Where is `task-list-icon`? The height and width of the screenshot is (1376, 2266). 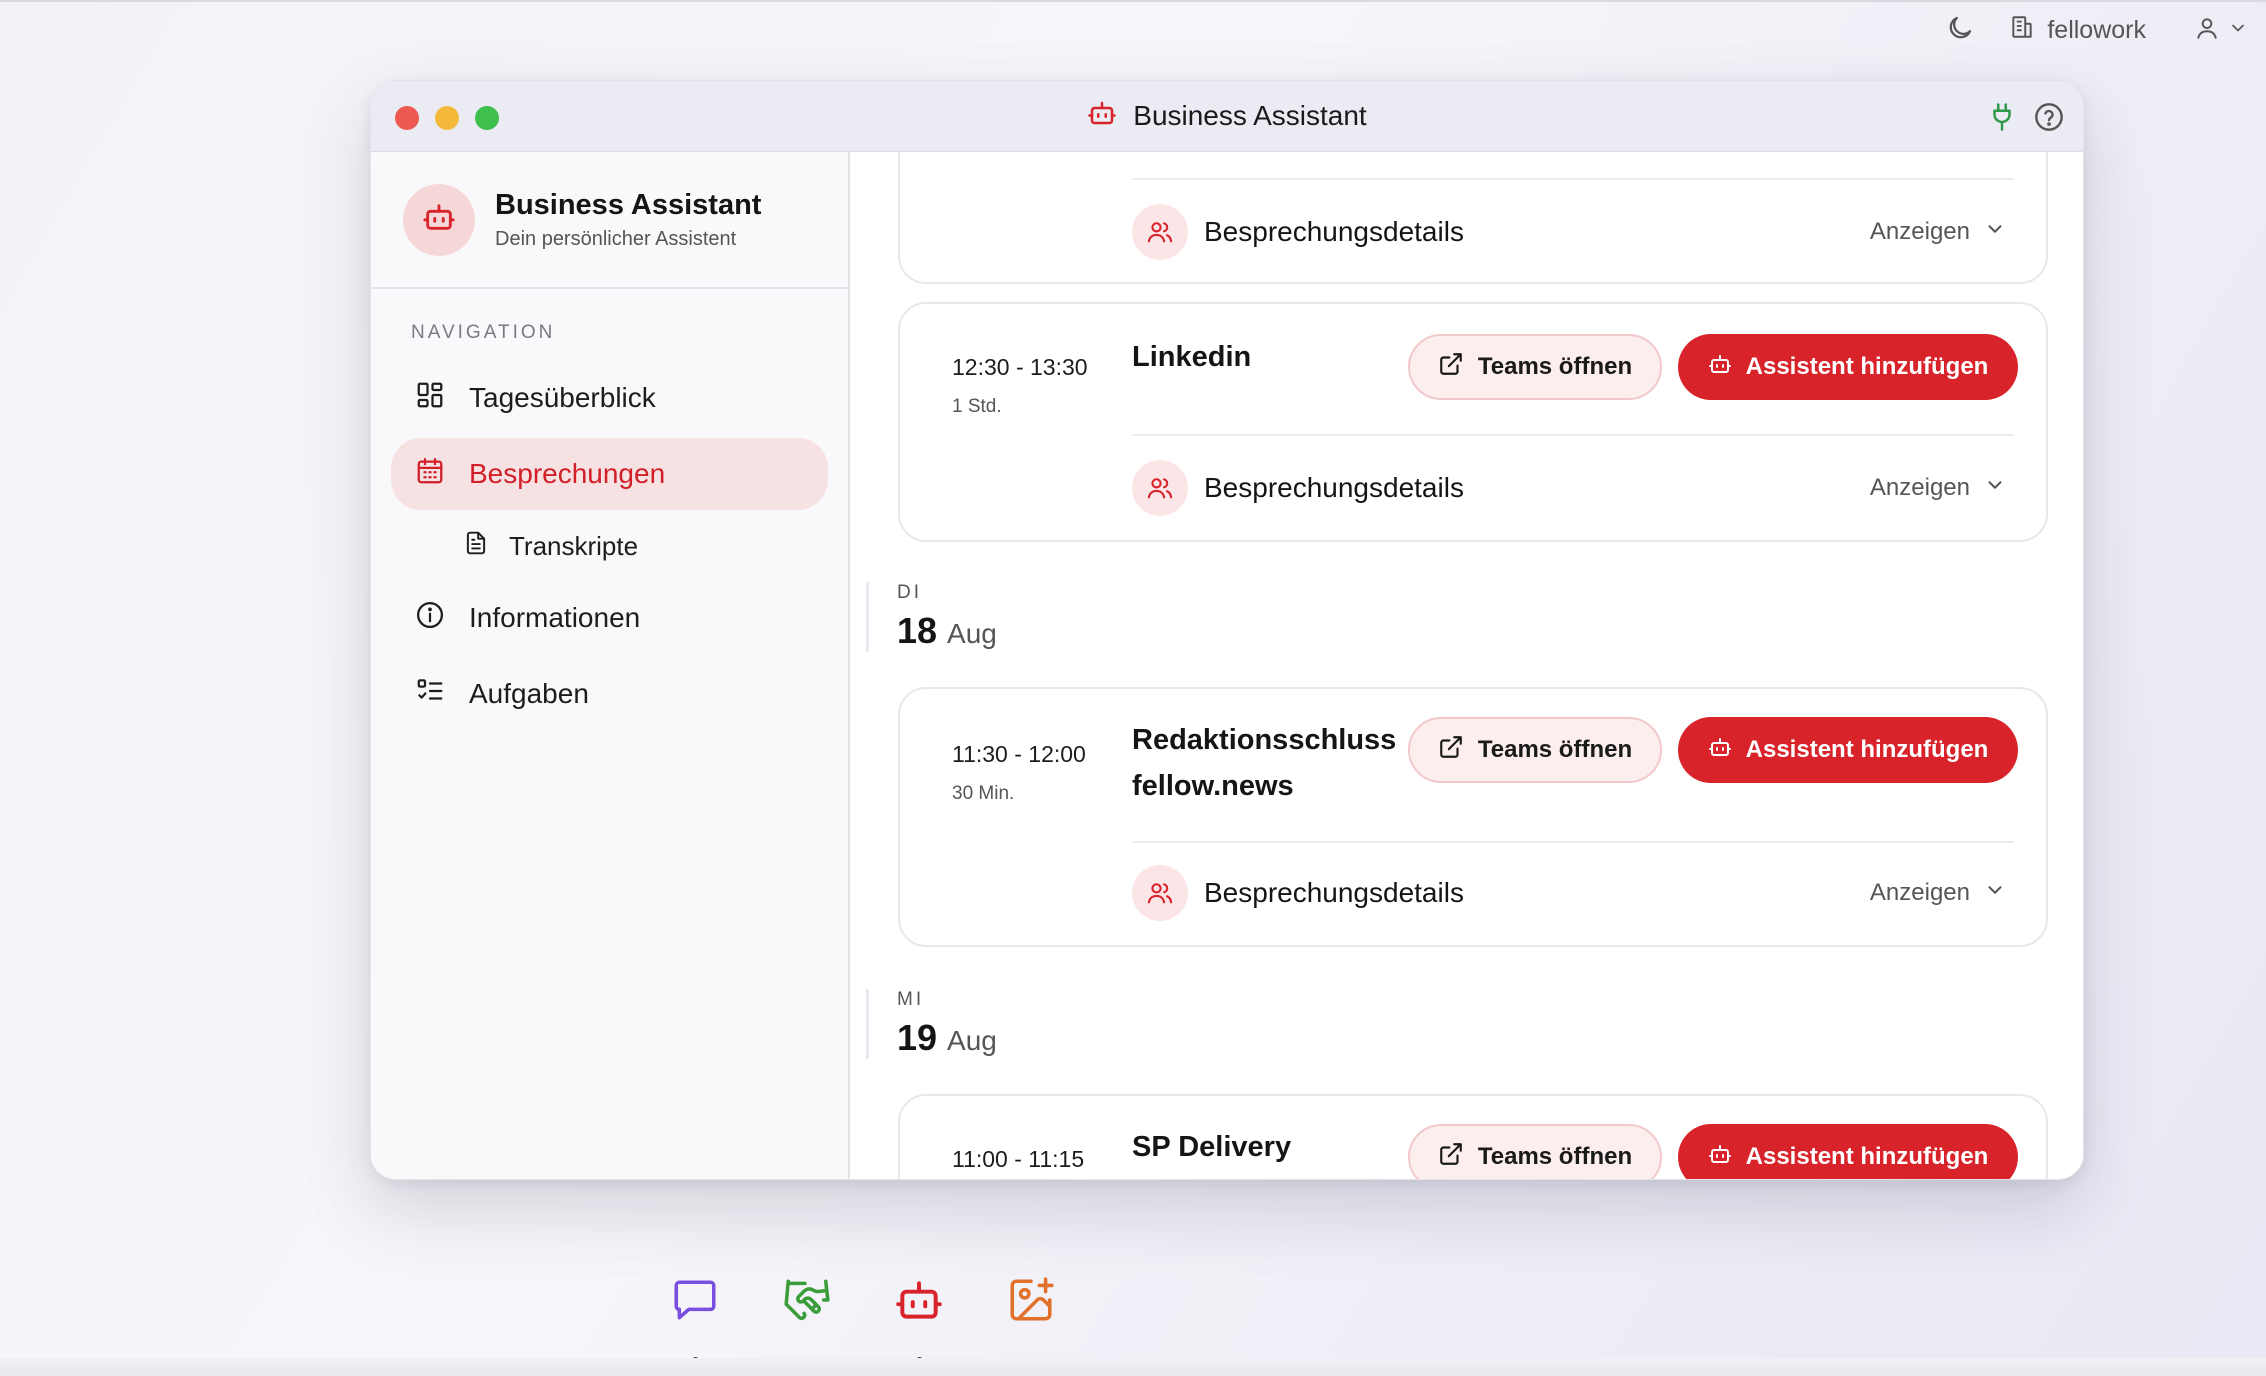 task-list-icon is located at coordinates (430, 694).